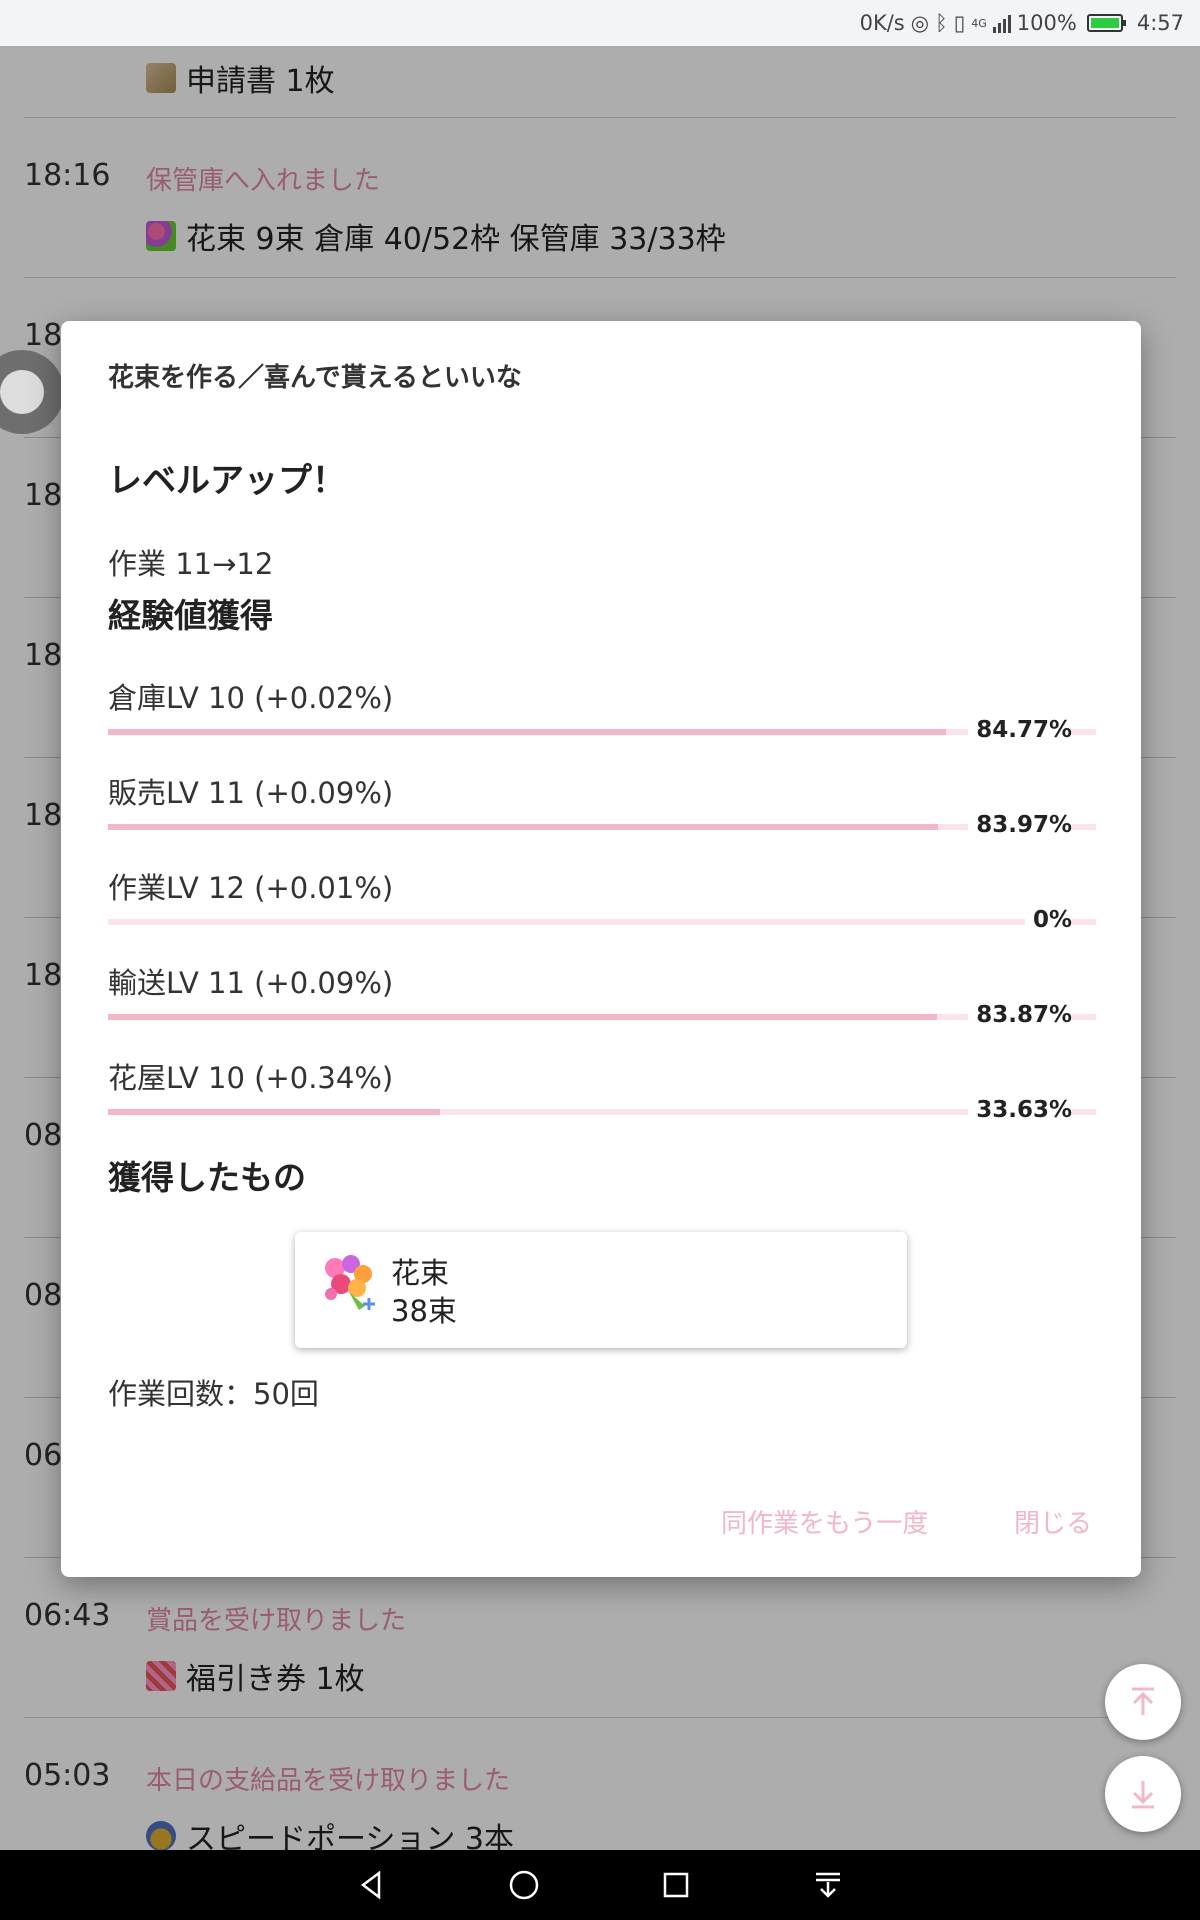 The image size is (1200, 1920). What do you see at coordinates (1020, 1110) in the screenshot?
I see `skill-percent: 33.63%` at bounding box center [1020, 1110].